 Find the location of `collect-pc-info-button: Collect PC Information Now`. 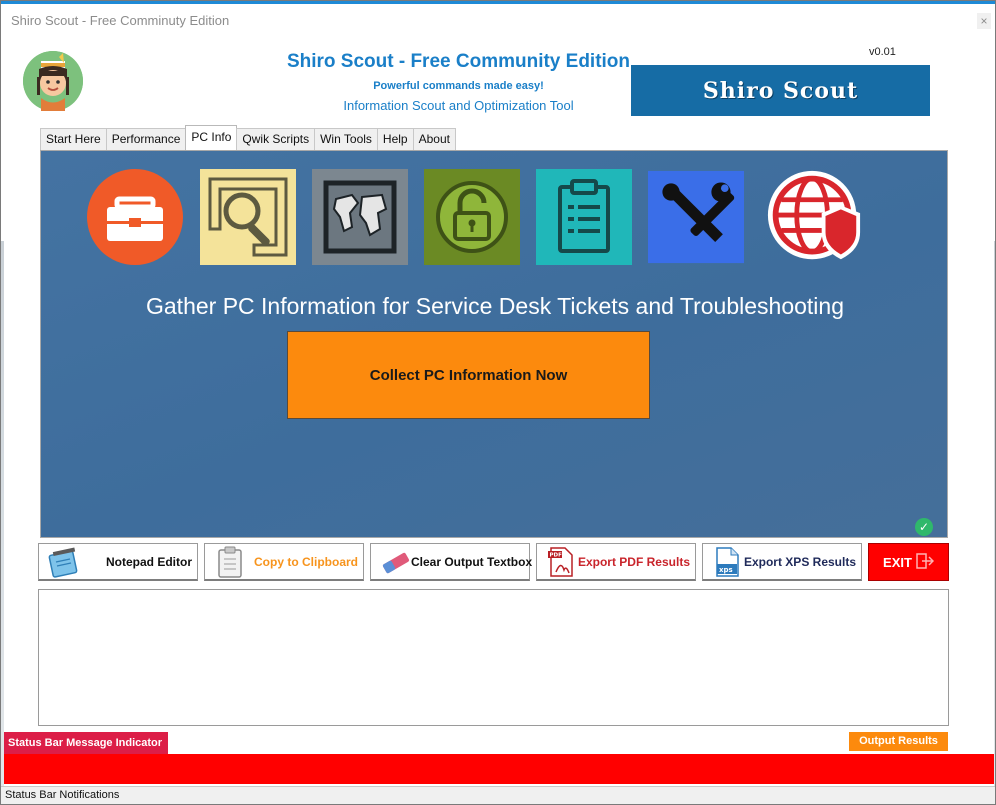

collect-pc-info-button: Collect PC Information Now is located at coordinates (468, 375).